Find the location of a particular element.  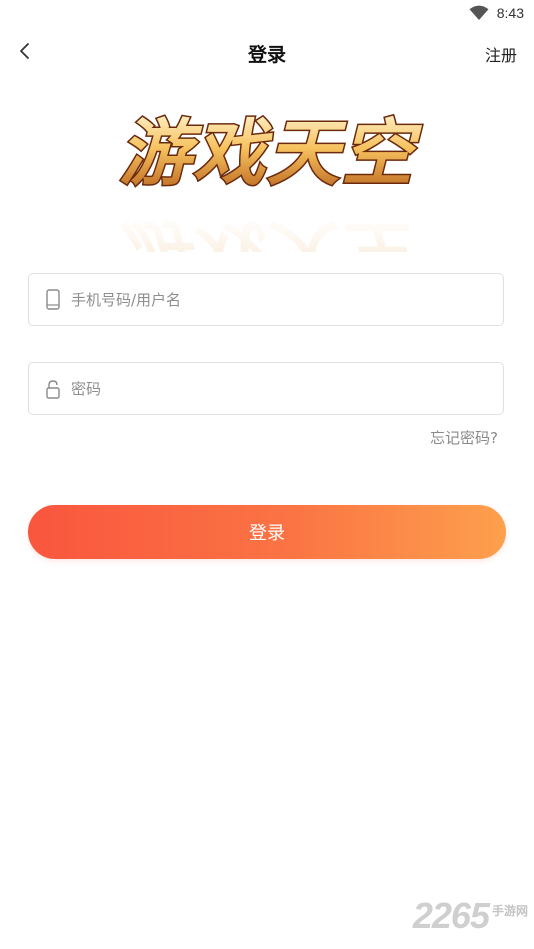

forgot-password-link: 忘记密码? is located at coordinates (464, 437).